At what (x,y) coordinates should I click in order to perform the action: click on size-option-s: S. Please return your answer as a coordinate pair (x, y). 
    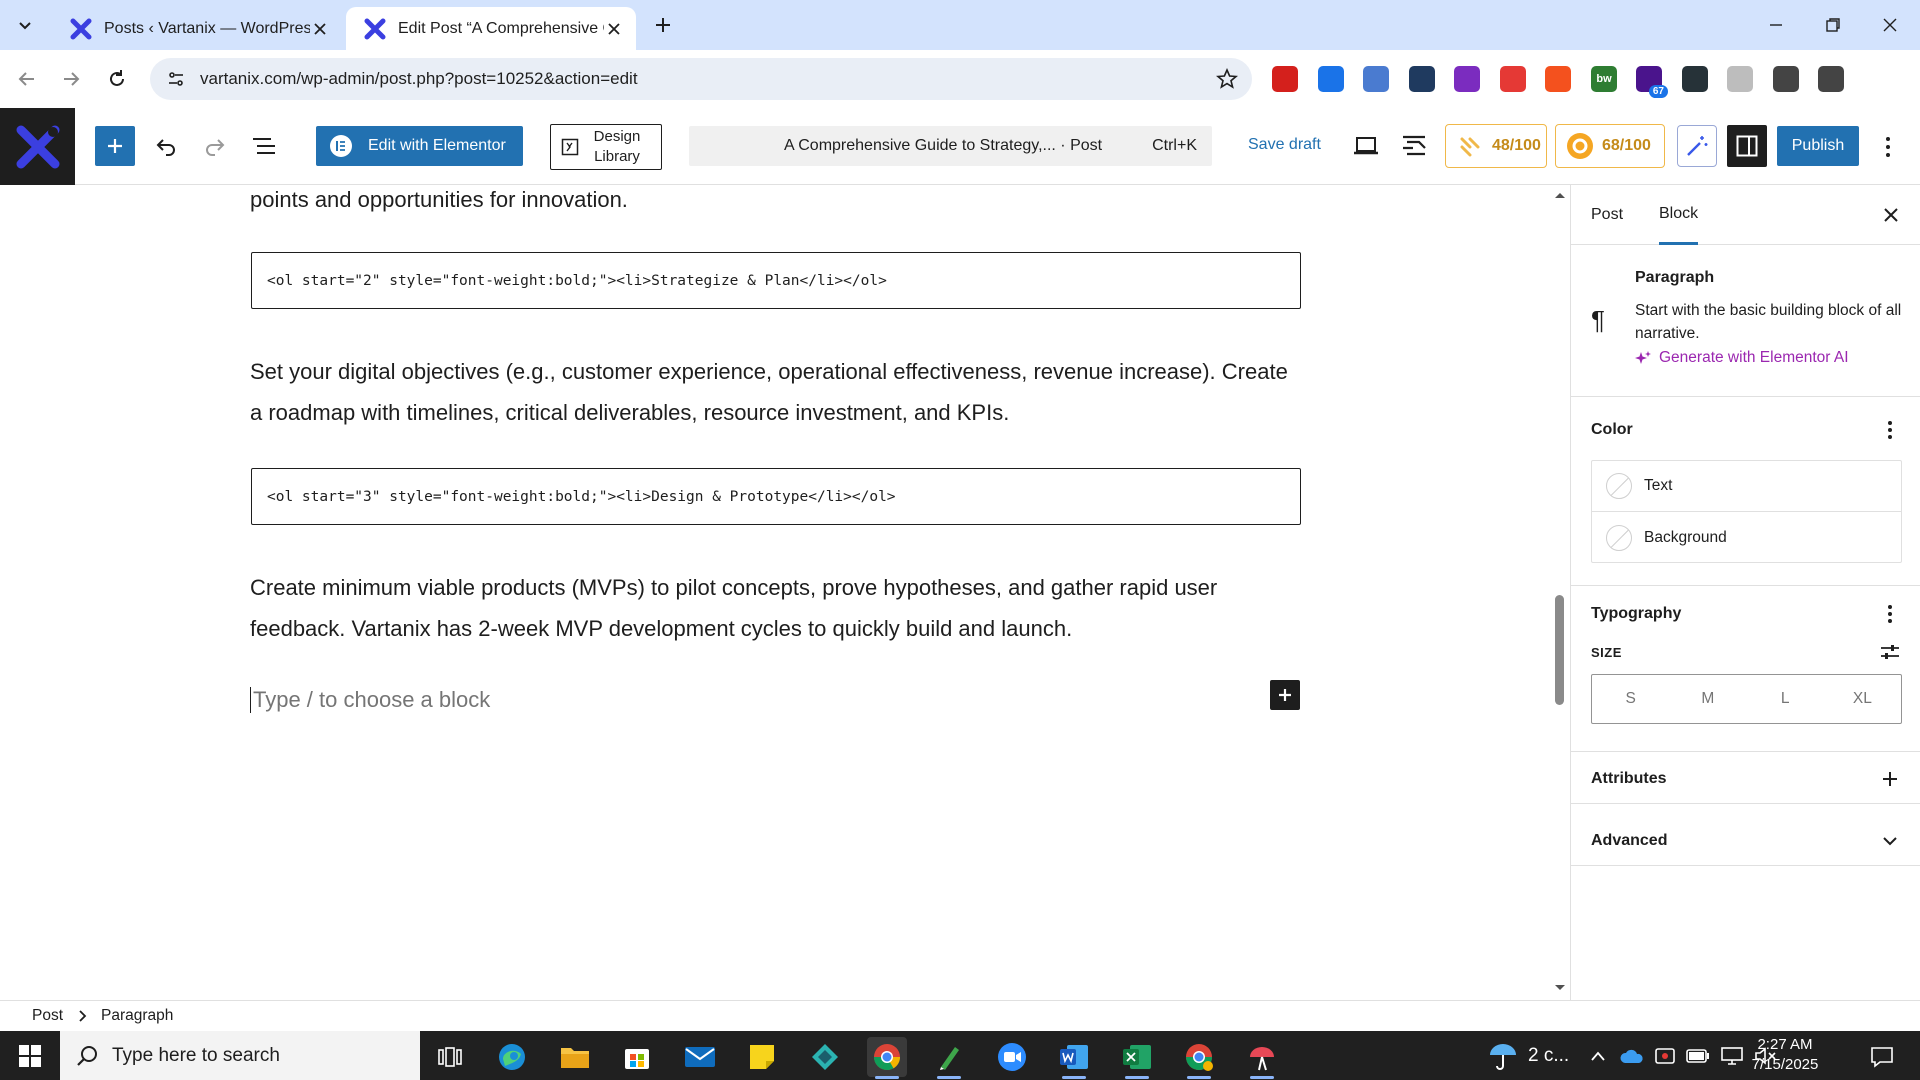
    Looking at the image, I should click on (1630, 699).